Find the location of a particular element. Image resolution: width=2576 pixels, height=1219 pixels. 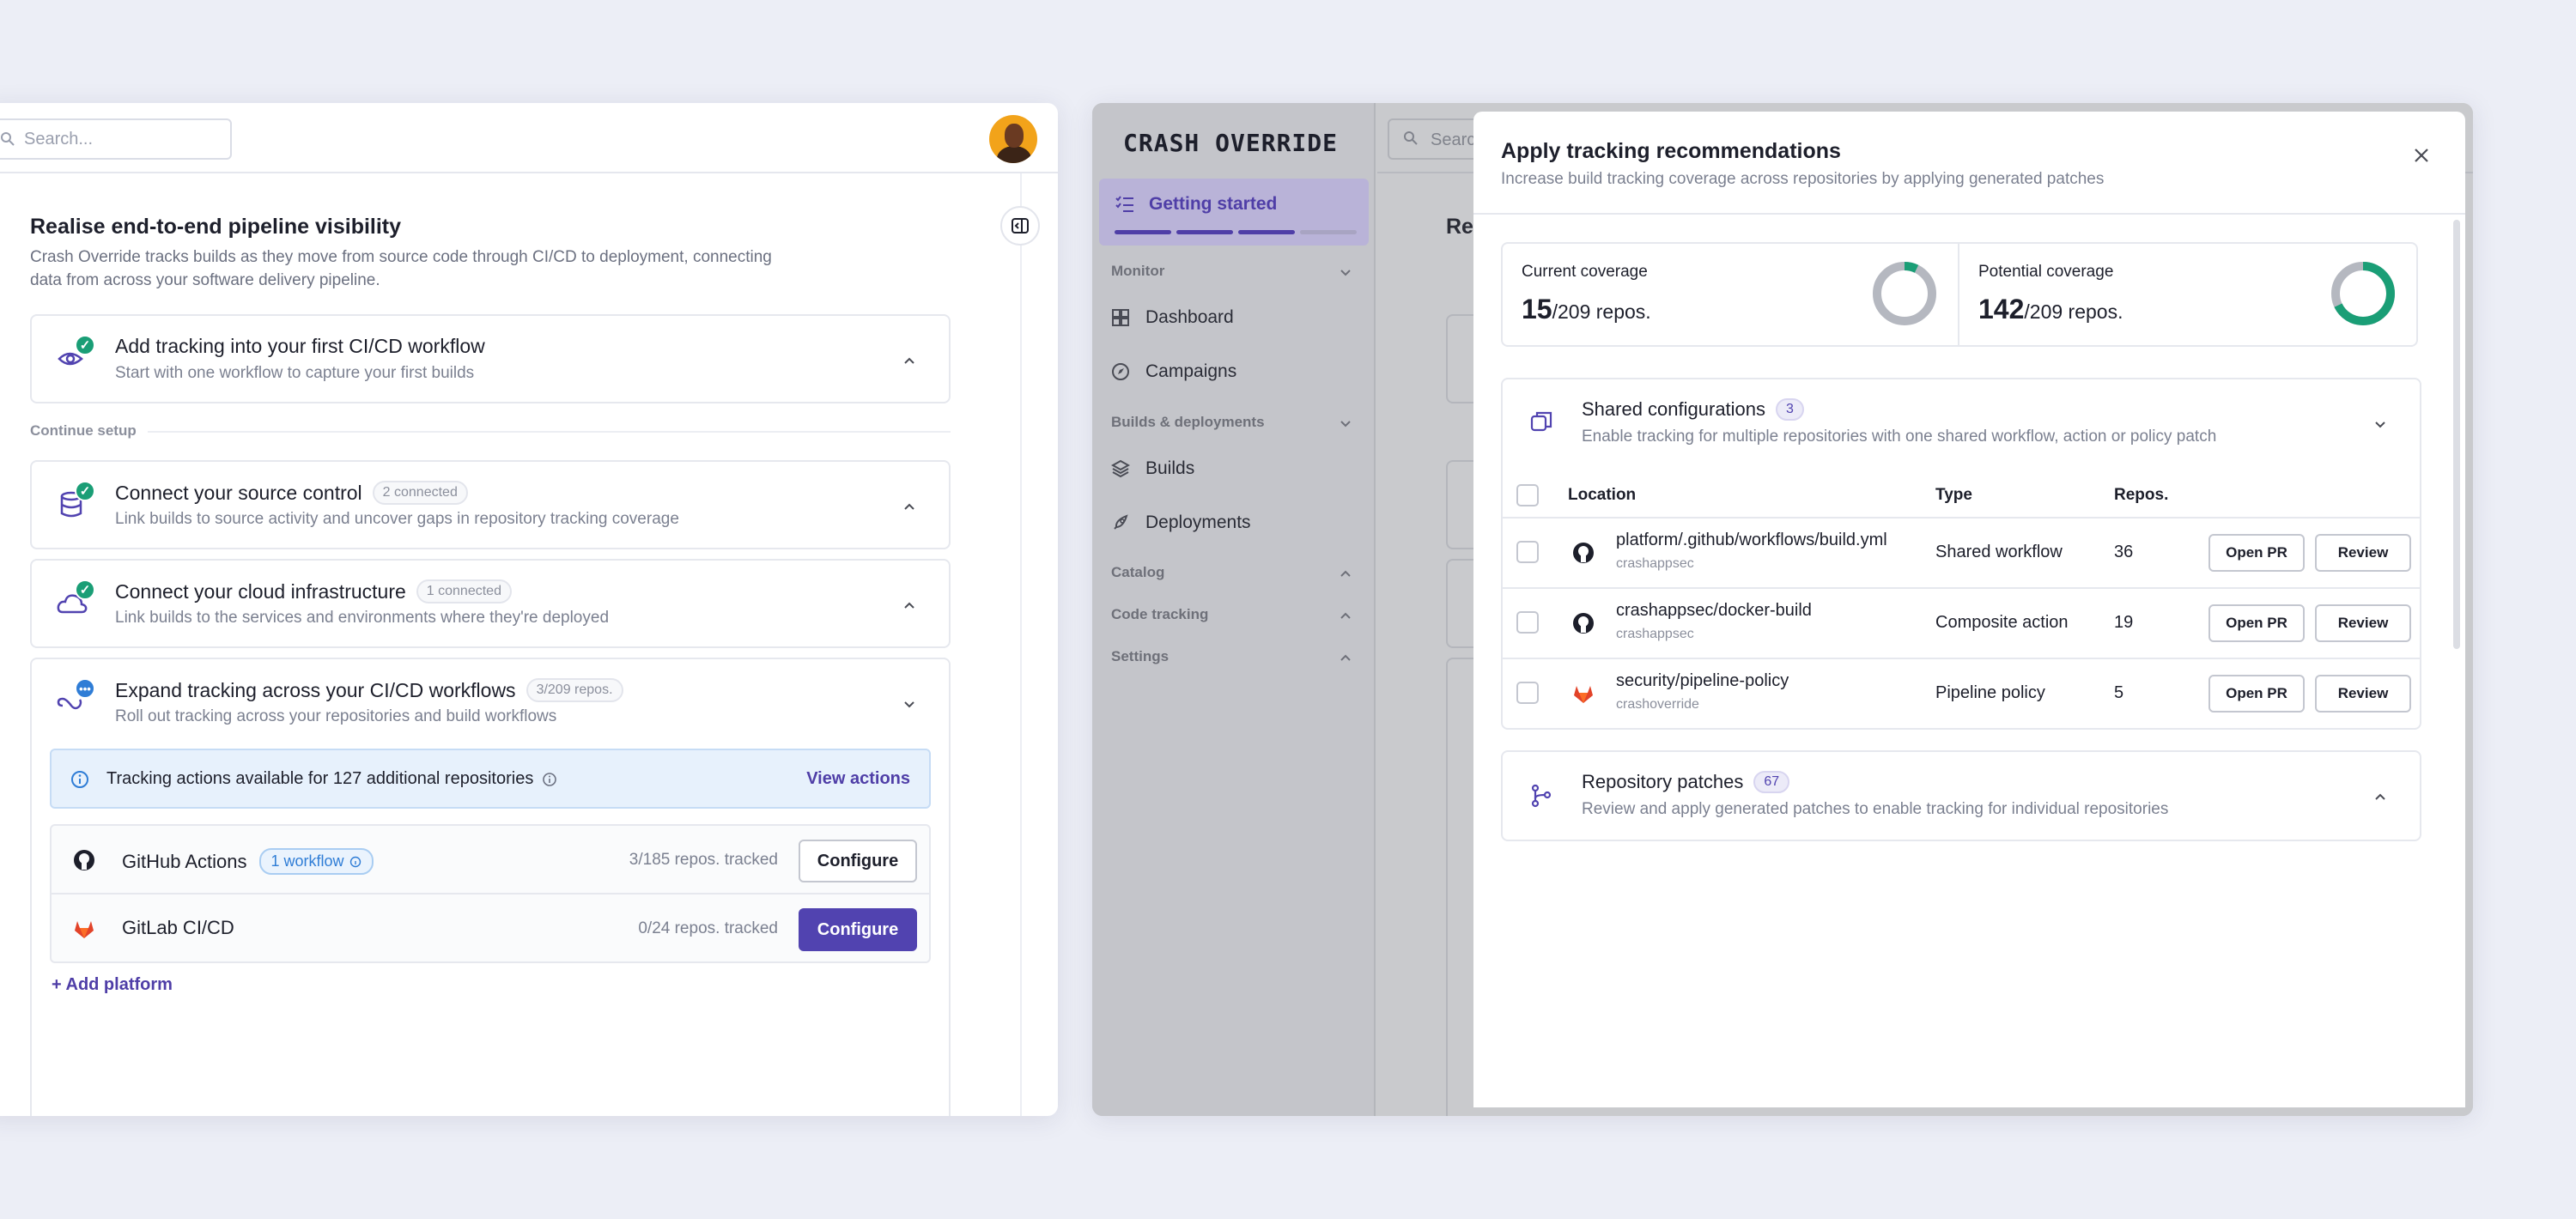

view-actions-link: View actions is located at coordinates (858, 779).